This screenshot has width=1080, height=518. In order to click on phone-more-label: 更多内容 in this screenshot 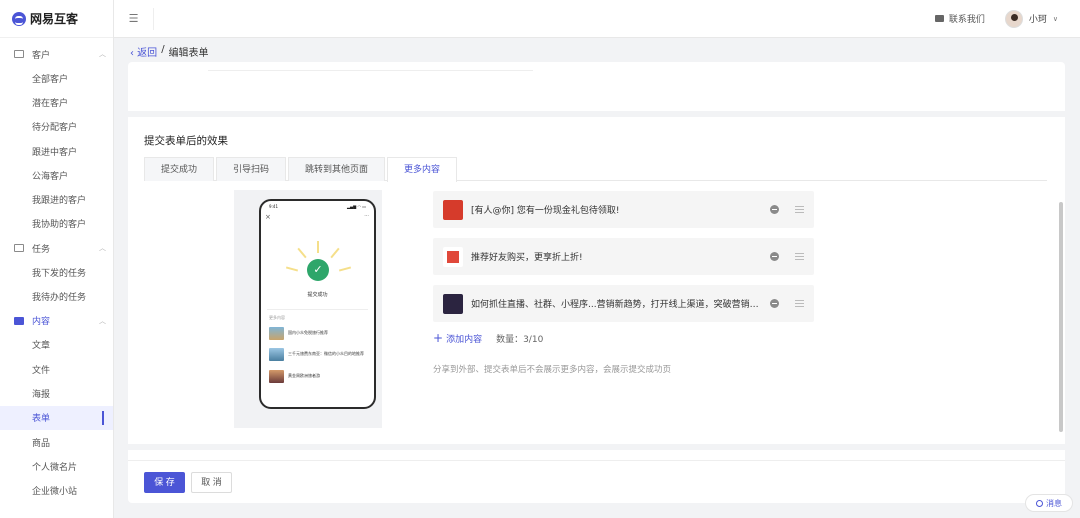, I will do `click(277, 317)`.